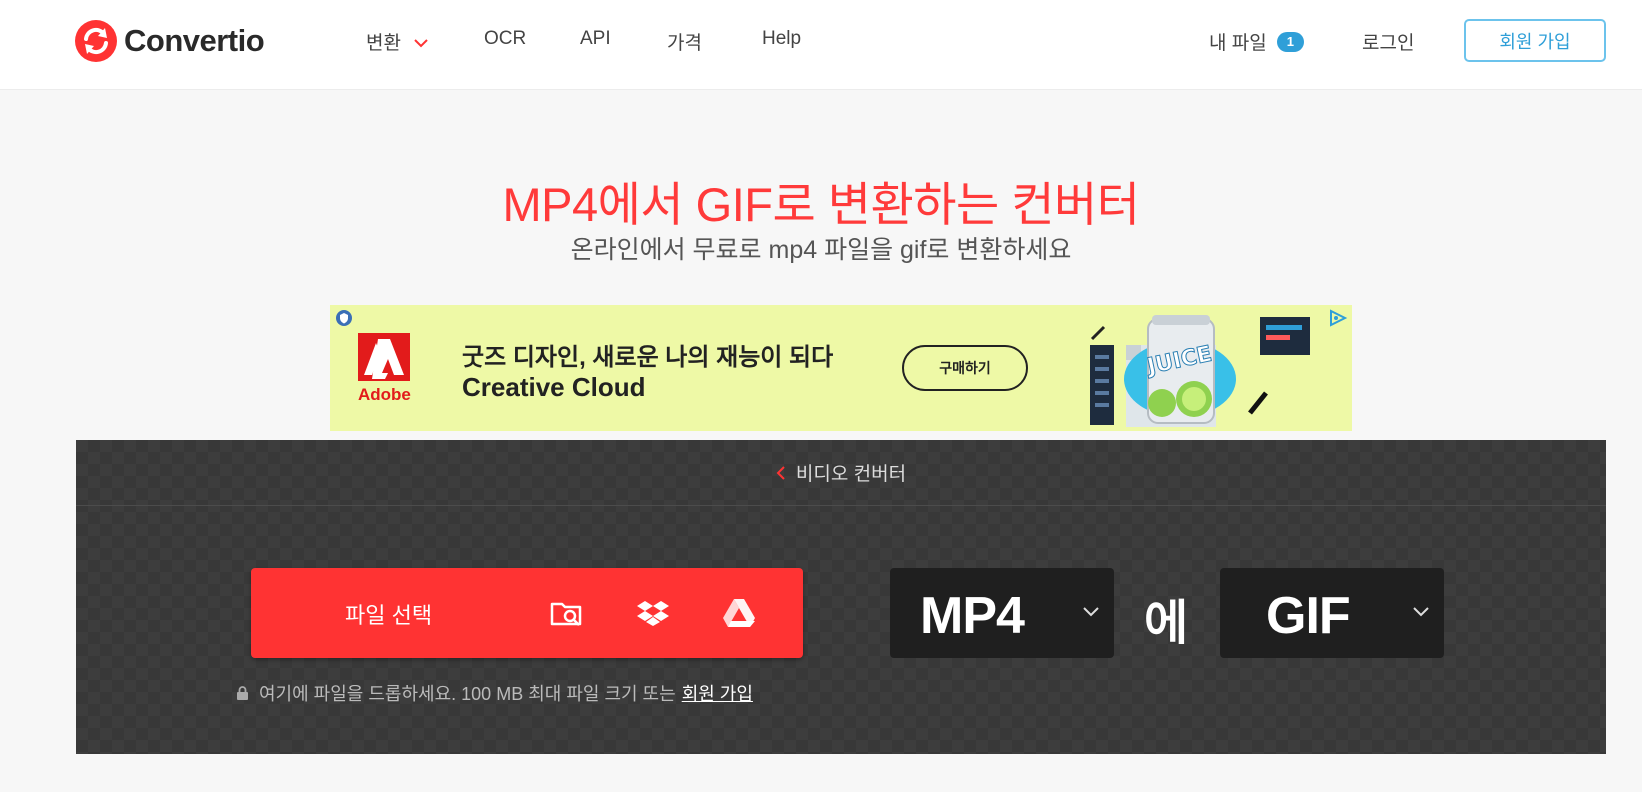 The width and height of the screenshot is (1642, 792). What do you see at coordinates (194, 40) in the screenshot?
I see `logo-text: Convertio` at bounding box center [194, 40].